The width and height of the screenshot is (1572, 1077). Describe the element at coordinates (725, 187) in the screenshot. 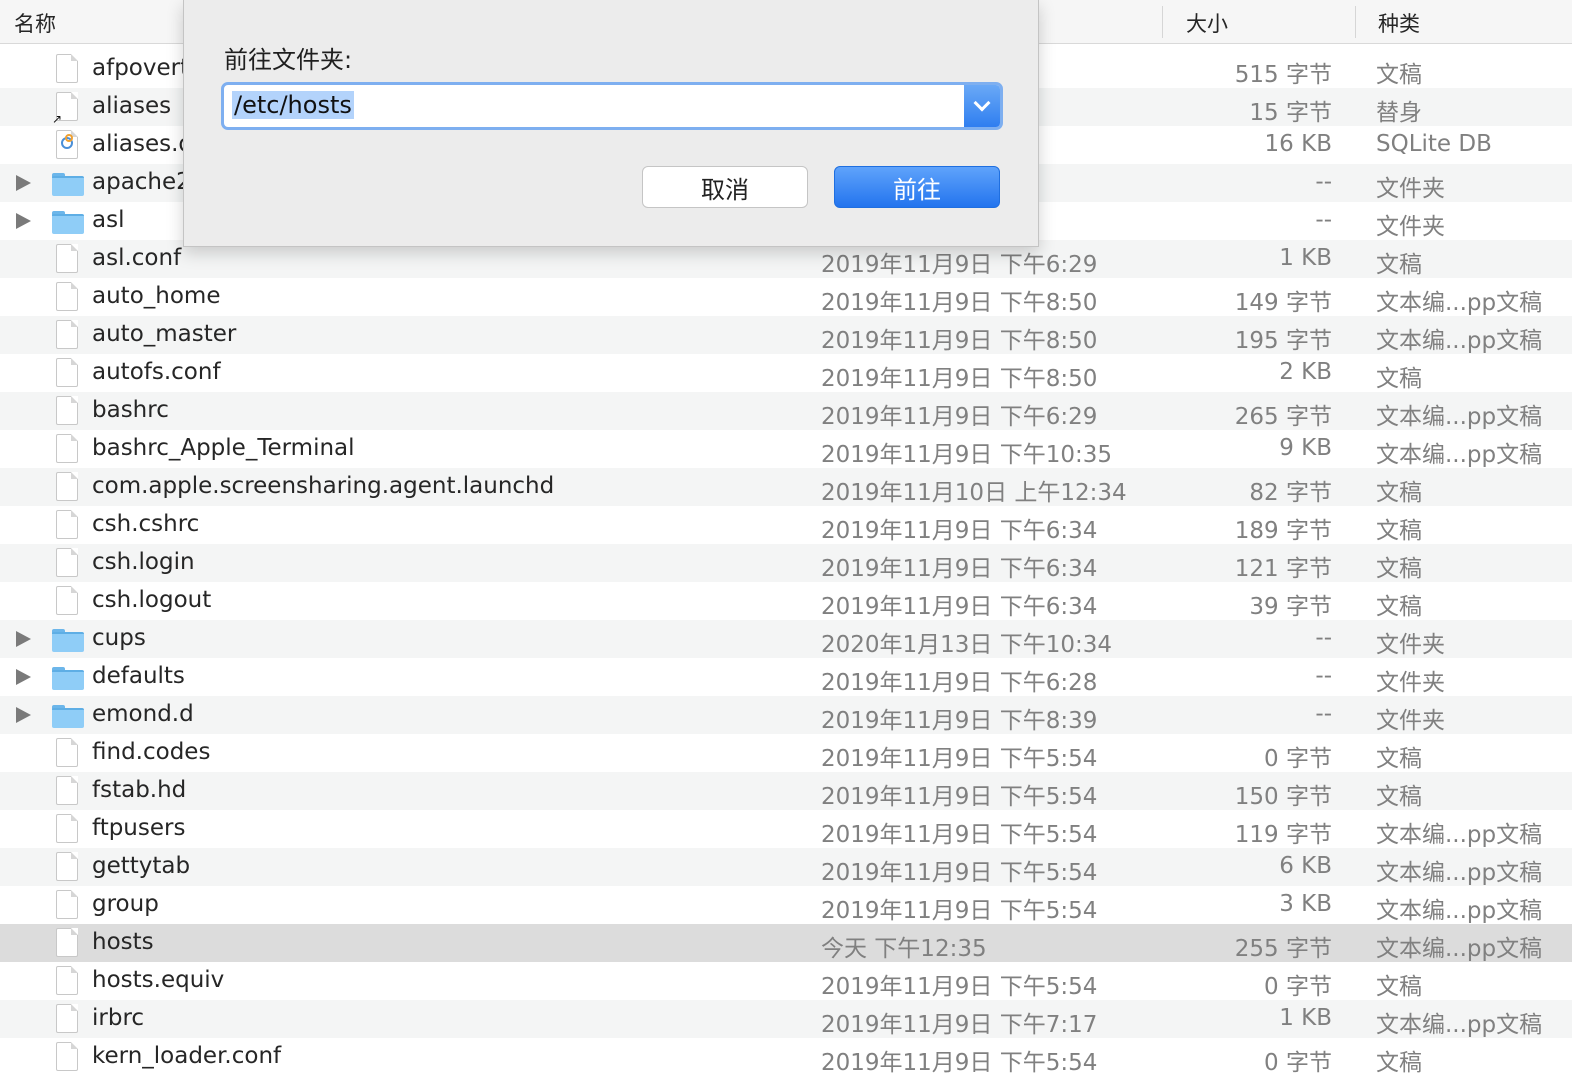

I see `cancel-button: 取消` at that location.